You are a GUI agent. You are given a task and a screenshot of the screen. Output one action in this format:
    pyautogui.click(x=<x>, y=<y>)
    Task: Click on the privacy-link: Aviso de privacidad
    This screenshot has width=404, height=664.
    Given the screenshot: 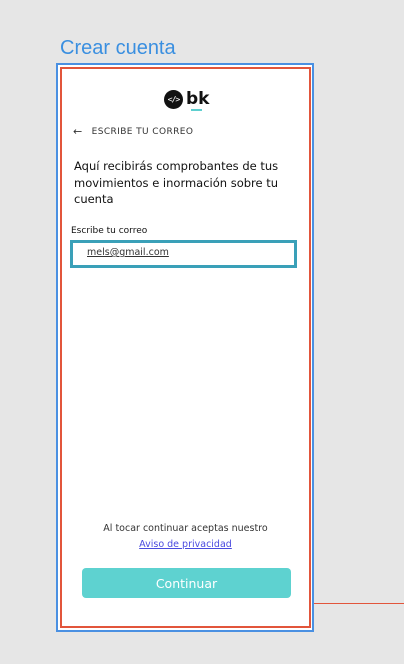 What is the action you would take?
    pyautogui.click(x=185, y=544)
    